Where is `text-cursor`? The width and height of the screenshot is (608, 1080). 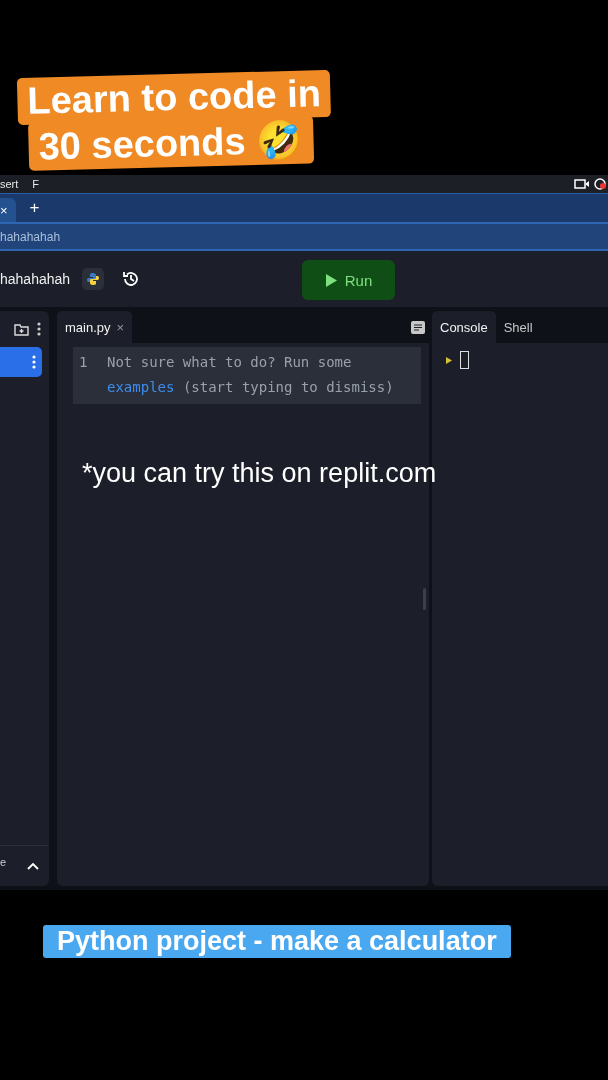 text-cursor is located at coordinates (464, 360).